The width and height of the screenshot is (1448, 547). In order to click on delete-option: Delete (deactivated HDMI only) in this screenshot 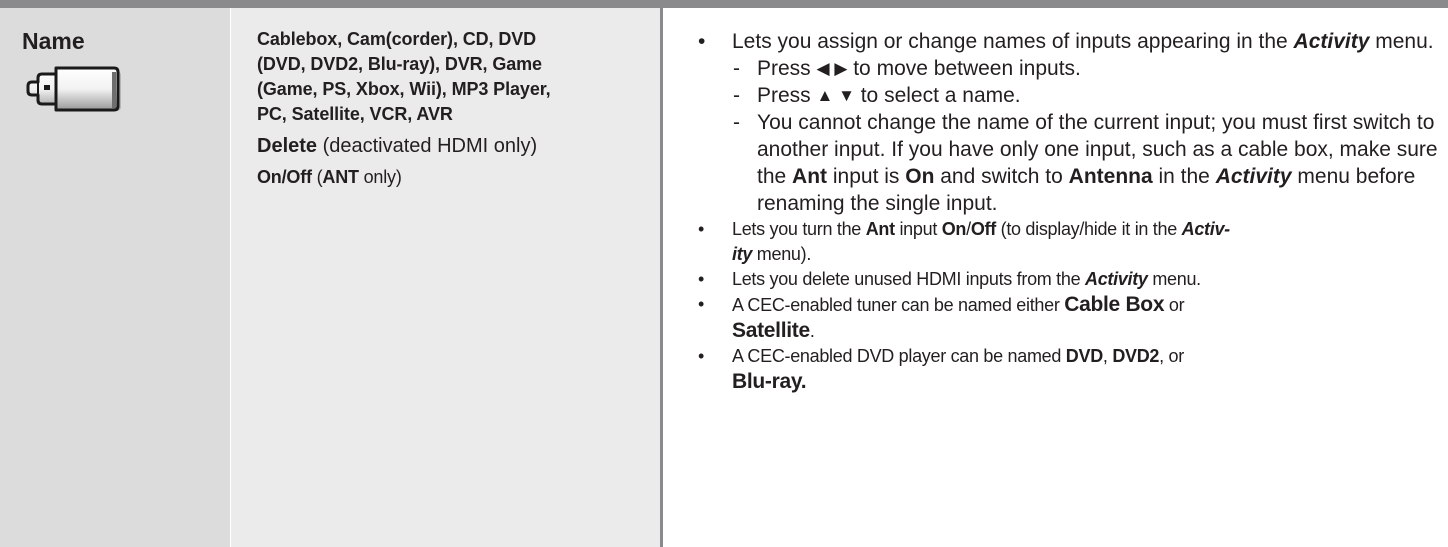, I will do `click(457, 146)`.